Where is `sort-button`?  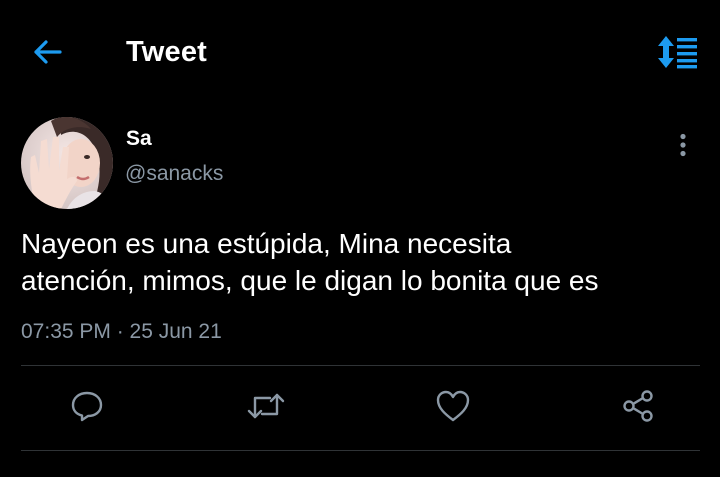
sort-button is located at coordinates (677, 54).